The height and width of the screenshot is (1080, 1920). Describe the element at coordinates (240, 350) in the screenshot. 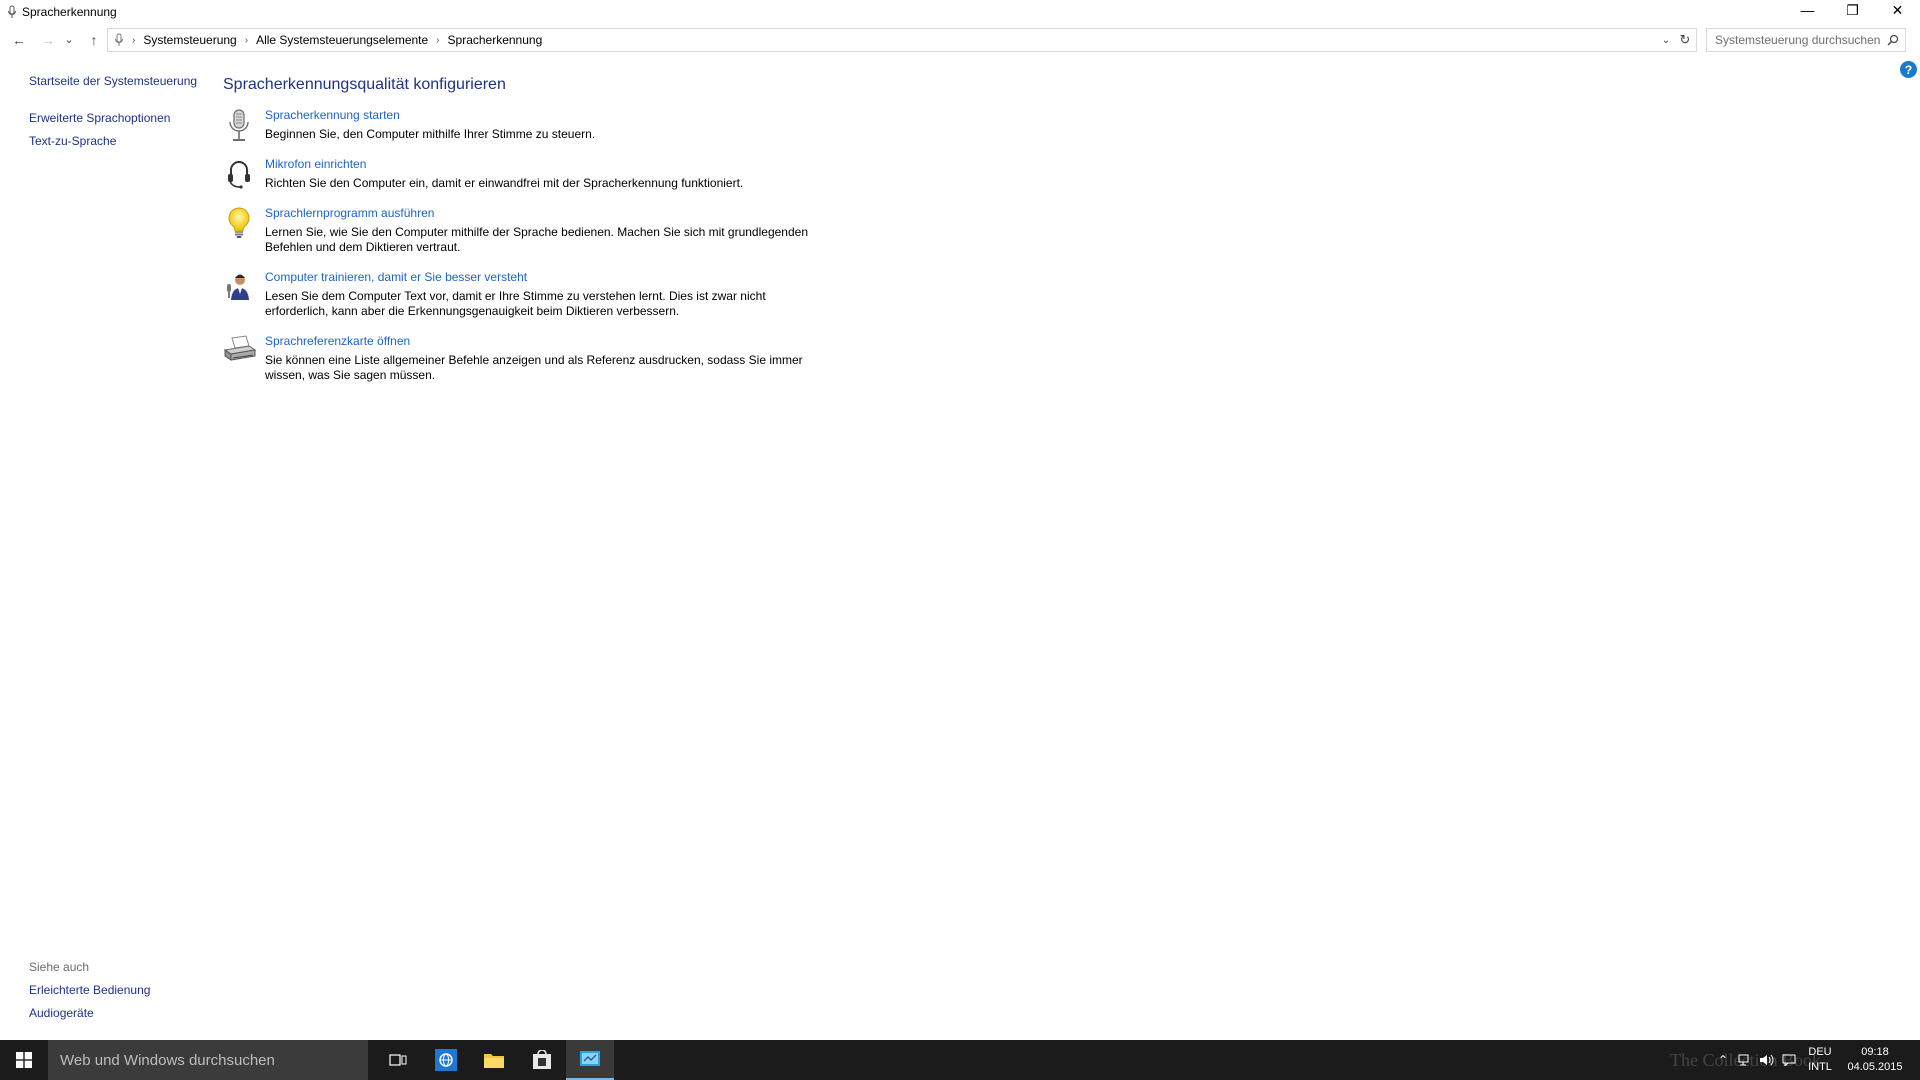

I see `printer-icon` at that location.